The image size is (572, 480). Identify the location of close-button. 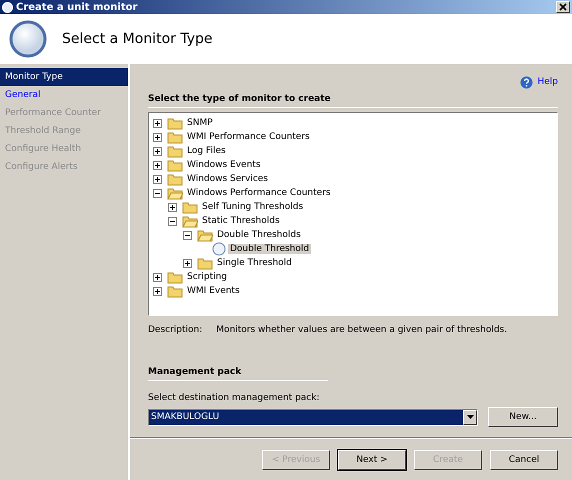
(563, 7).